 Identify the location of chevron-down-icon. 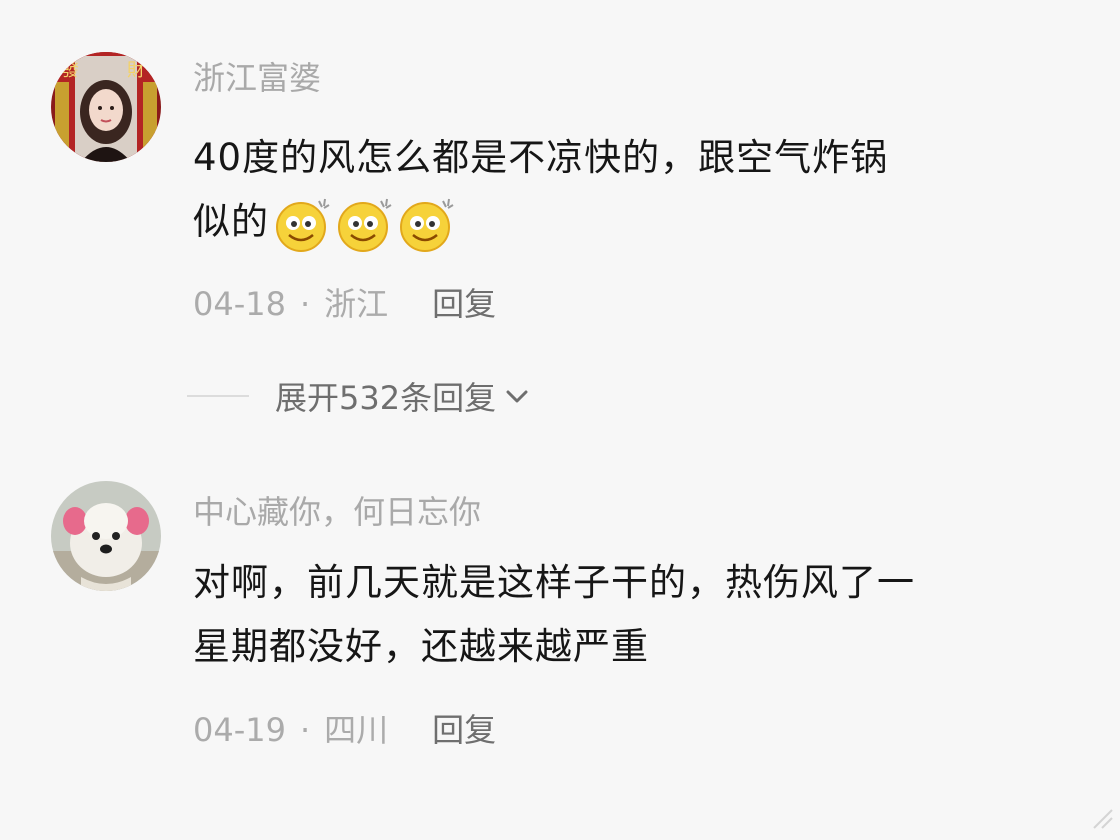
(517, 396).